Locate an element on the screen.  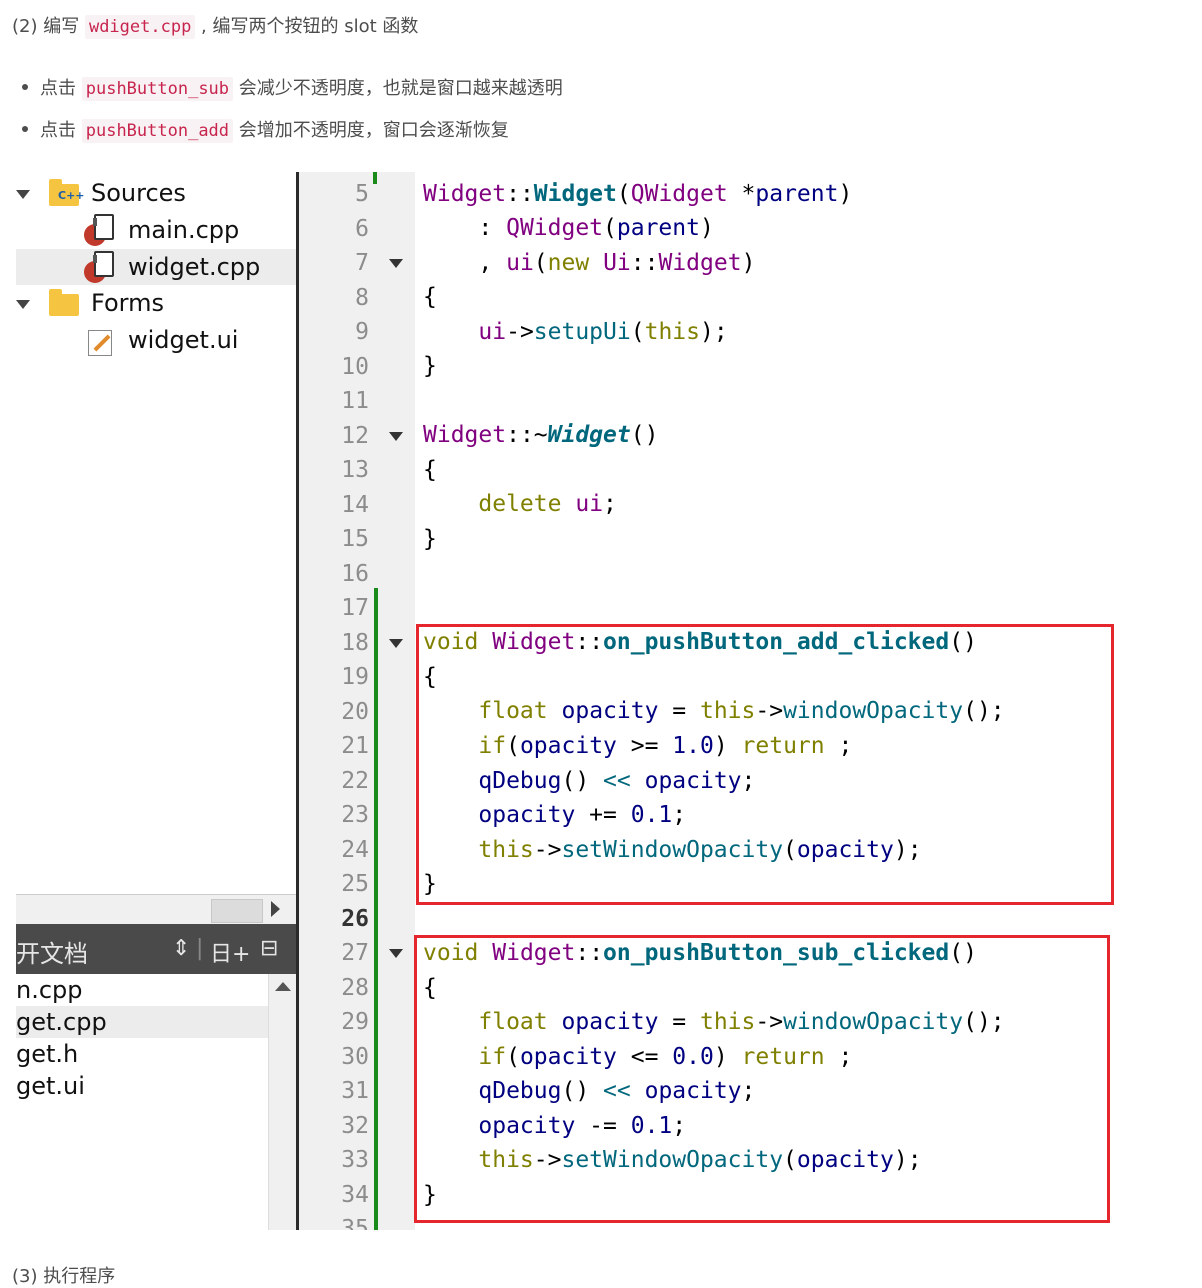
line-number: 30 is located at coordinates (334, 1057).